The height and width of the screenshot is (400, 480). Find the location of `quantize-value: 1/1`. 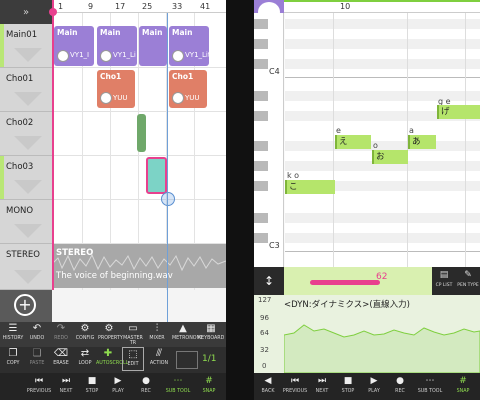

quantize-value: 1/1 is located at coordinates (209, 359).